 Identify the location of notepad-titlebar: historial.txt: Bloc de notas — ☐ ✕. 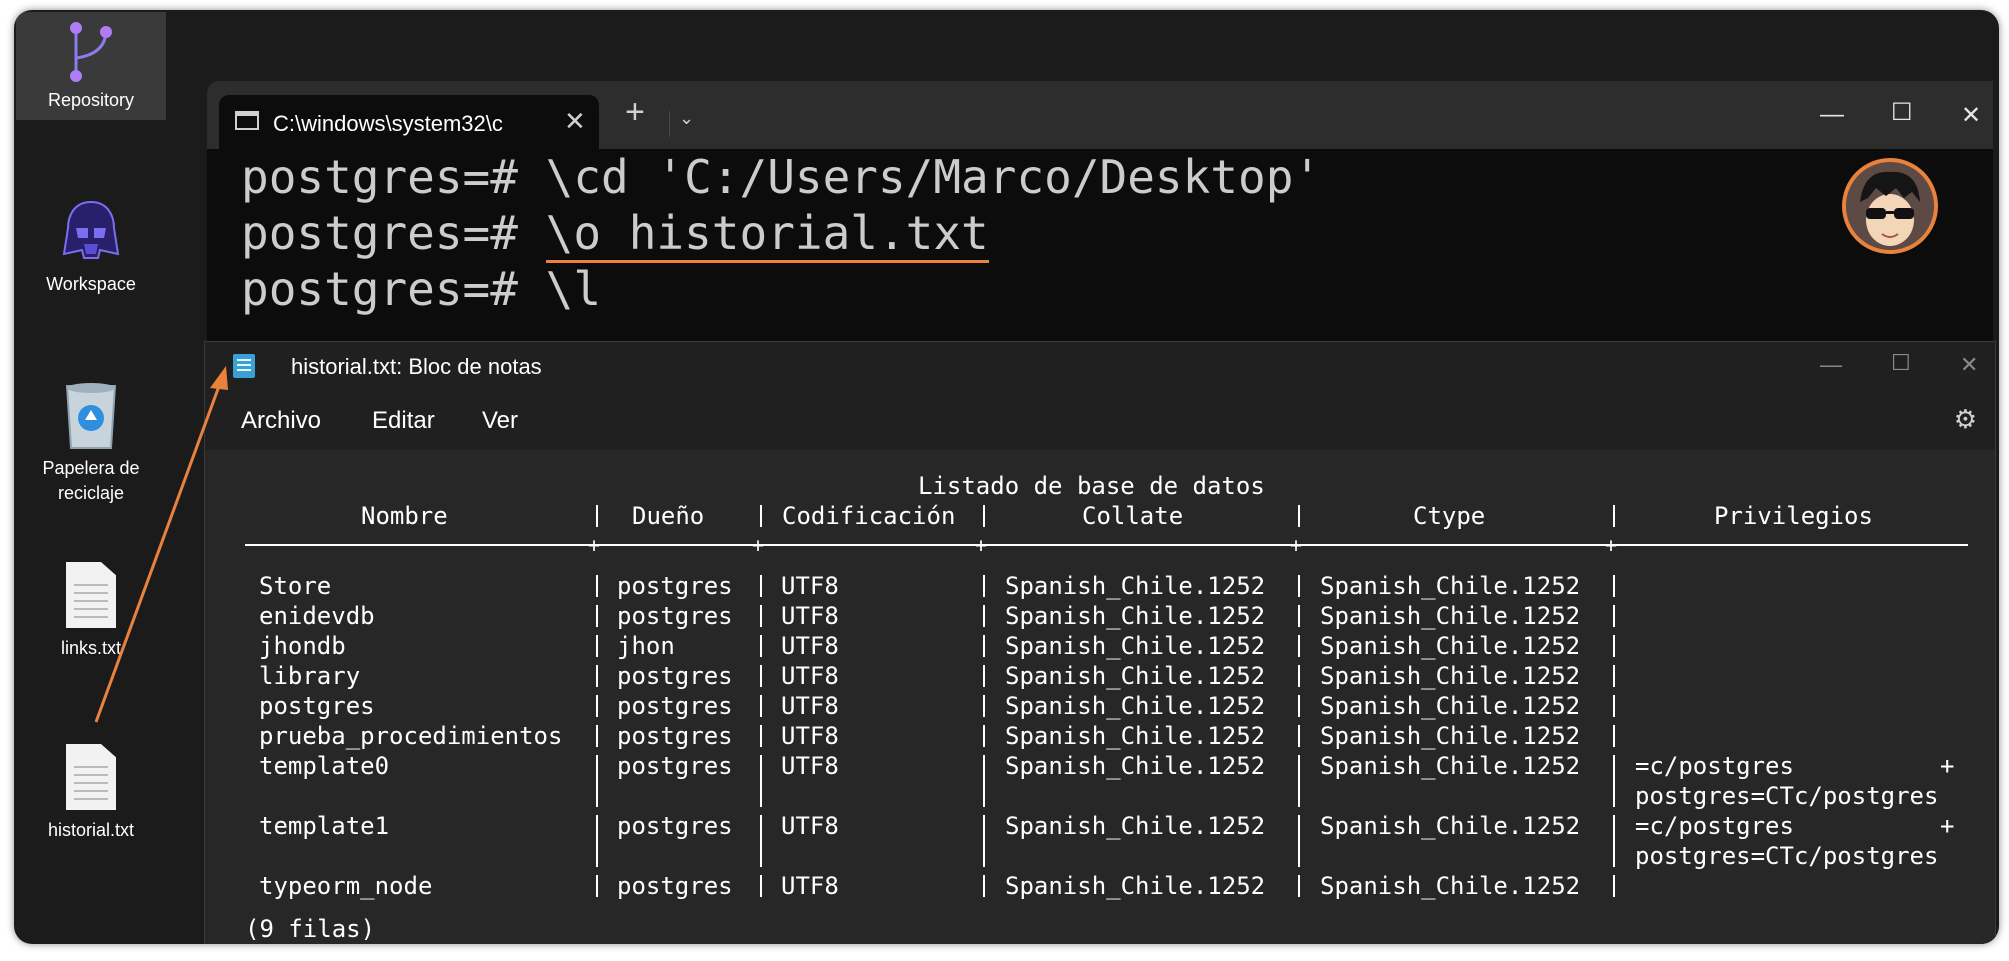
(1100, 366).